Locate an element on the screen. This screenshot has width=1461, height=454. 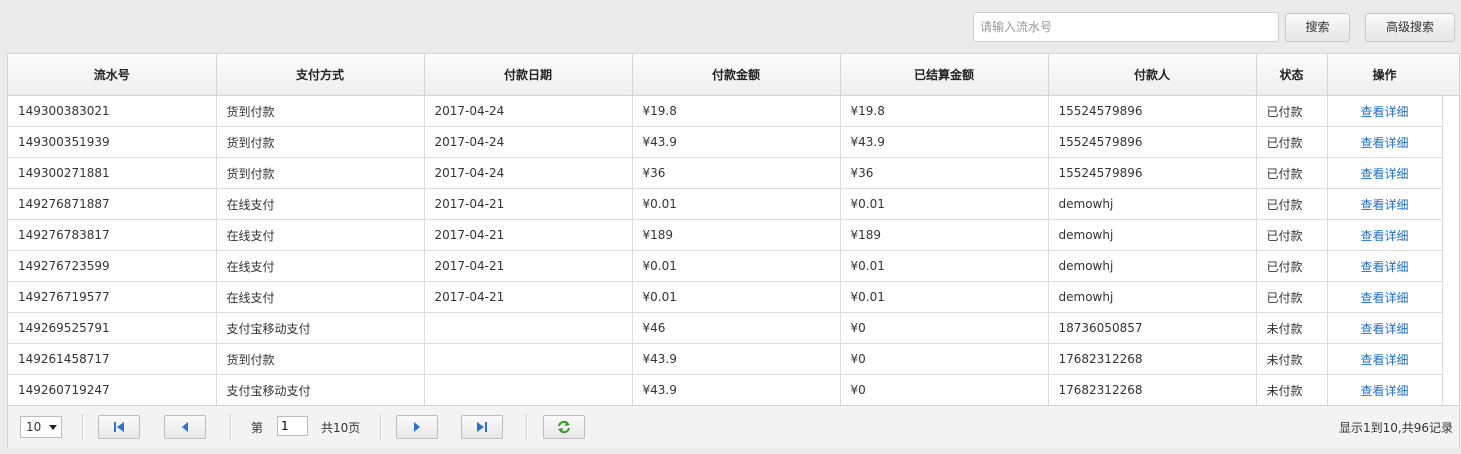
column-header-date: 付款日期 is located at coordinates (528, 75).